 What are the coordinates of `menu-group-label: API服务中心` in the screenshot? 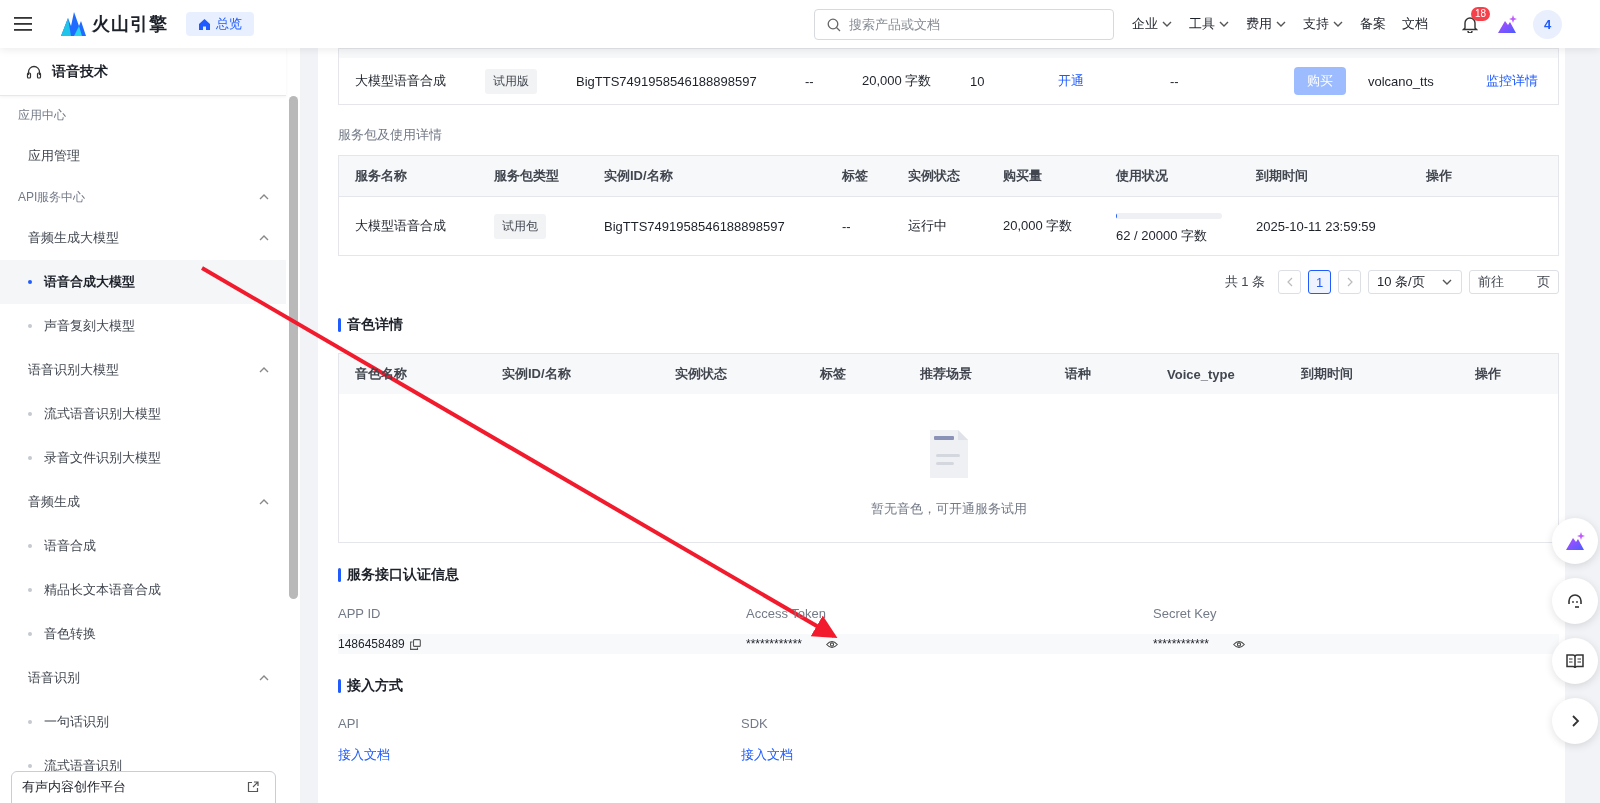 It's located at (143, 197).